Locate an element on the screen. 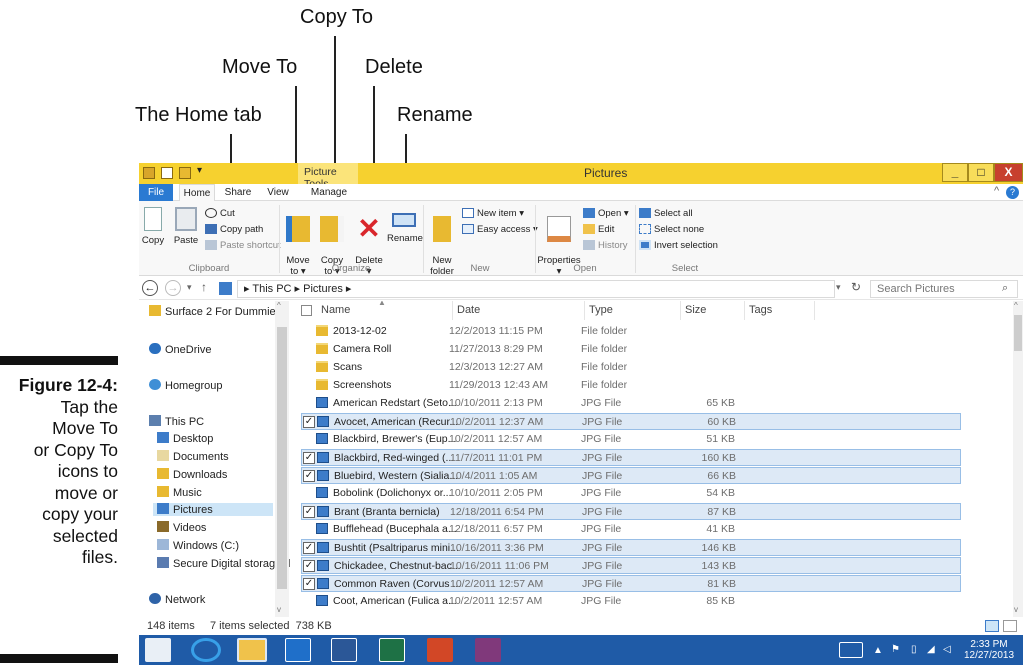 The width and height of the screenshot is (1023, 665). nav-item-homegroup: Homegroup is located at coordinates (185, 385).